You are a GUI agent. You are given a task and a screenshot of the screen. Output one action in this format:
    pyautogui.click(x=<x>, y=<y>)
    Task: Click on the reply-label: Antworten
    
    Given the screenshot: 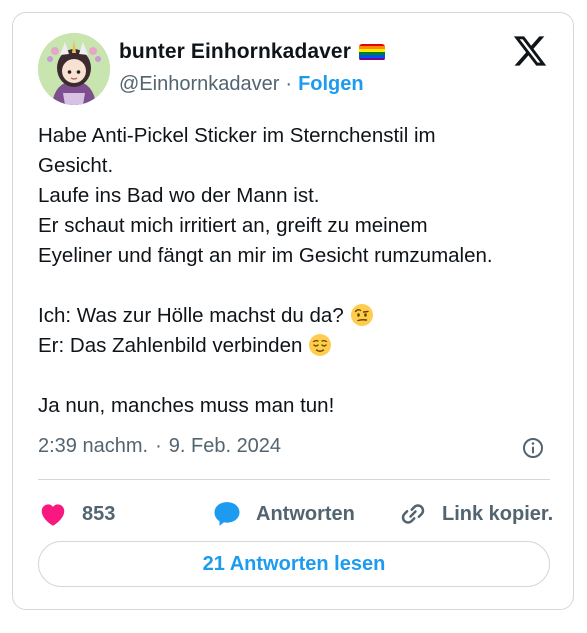 What is the action you would take?
    pyautogui.click(x=305, y=513)
    